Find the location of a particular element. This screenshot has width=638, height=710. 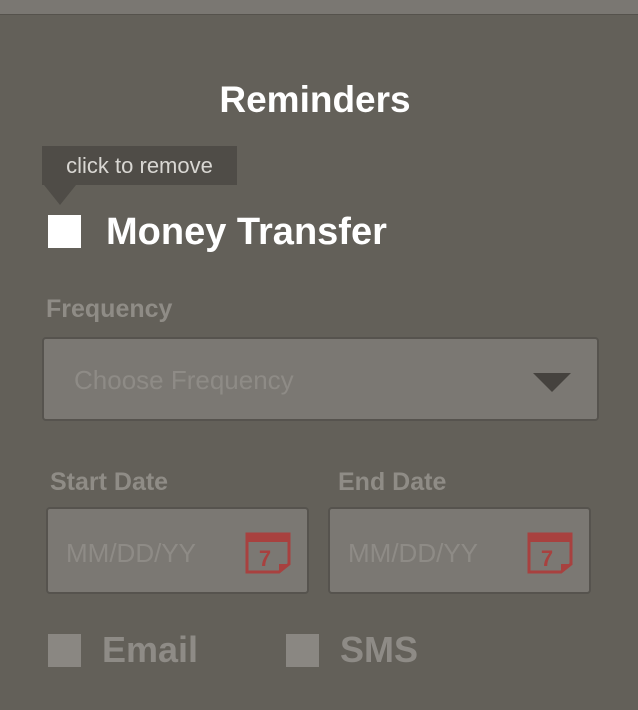

chevron-down-icon is located at coordinates (552, 382).